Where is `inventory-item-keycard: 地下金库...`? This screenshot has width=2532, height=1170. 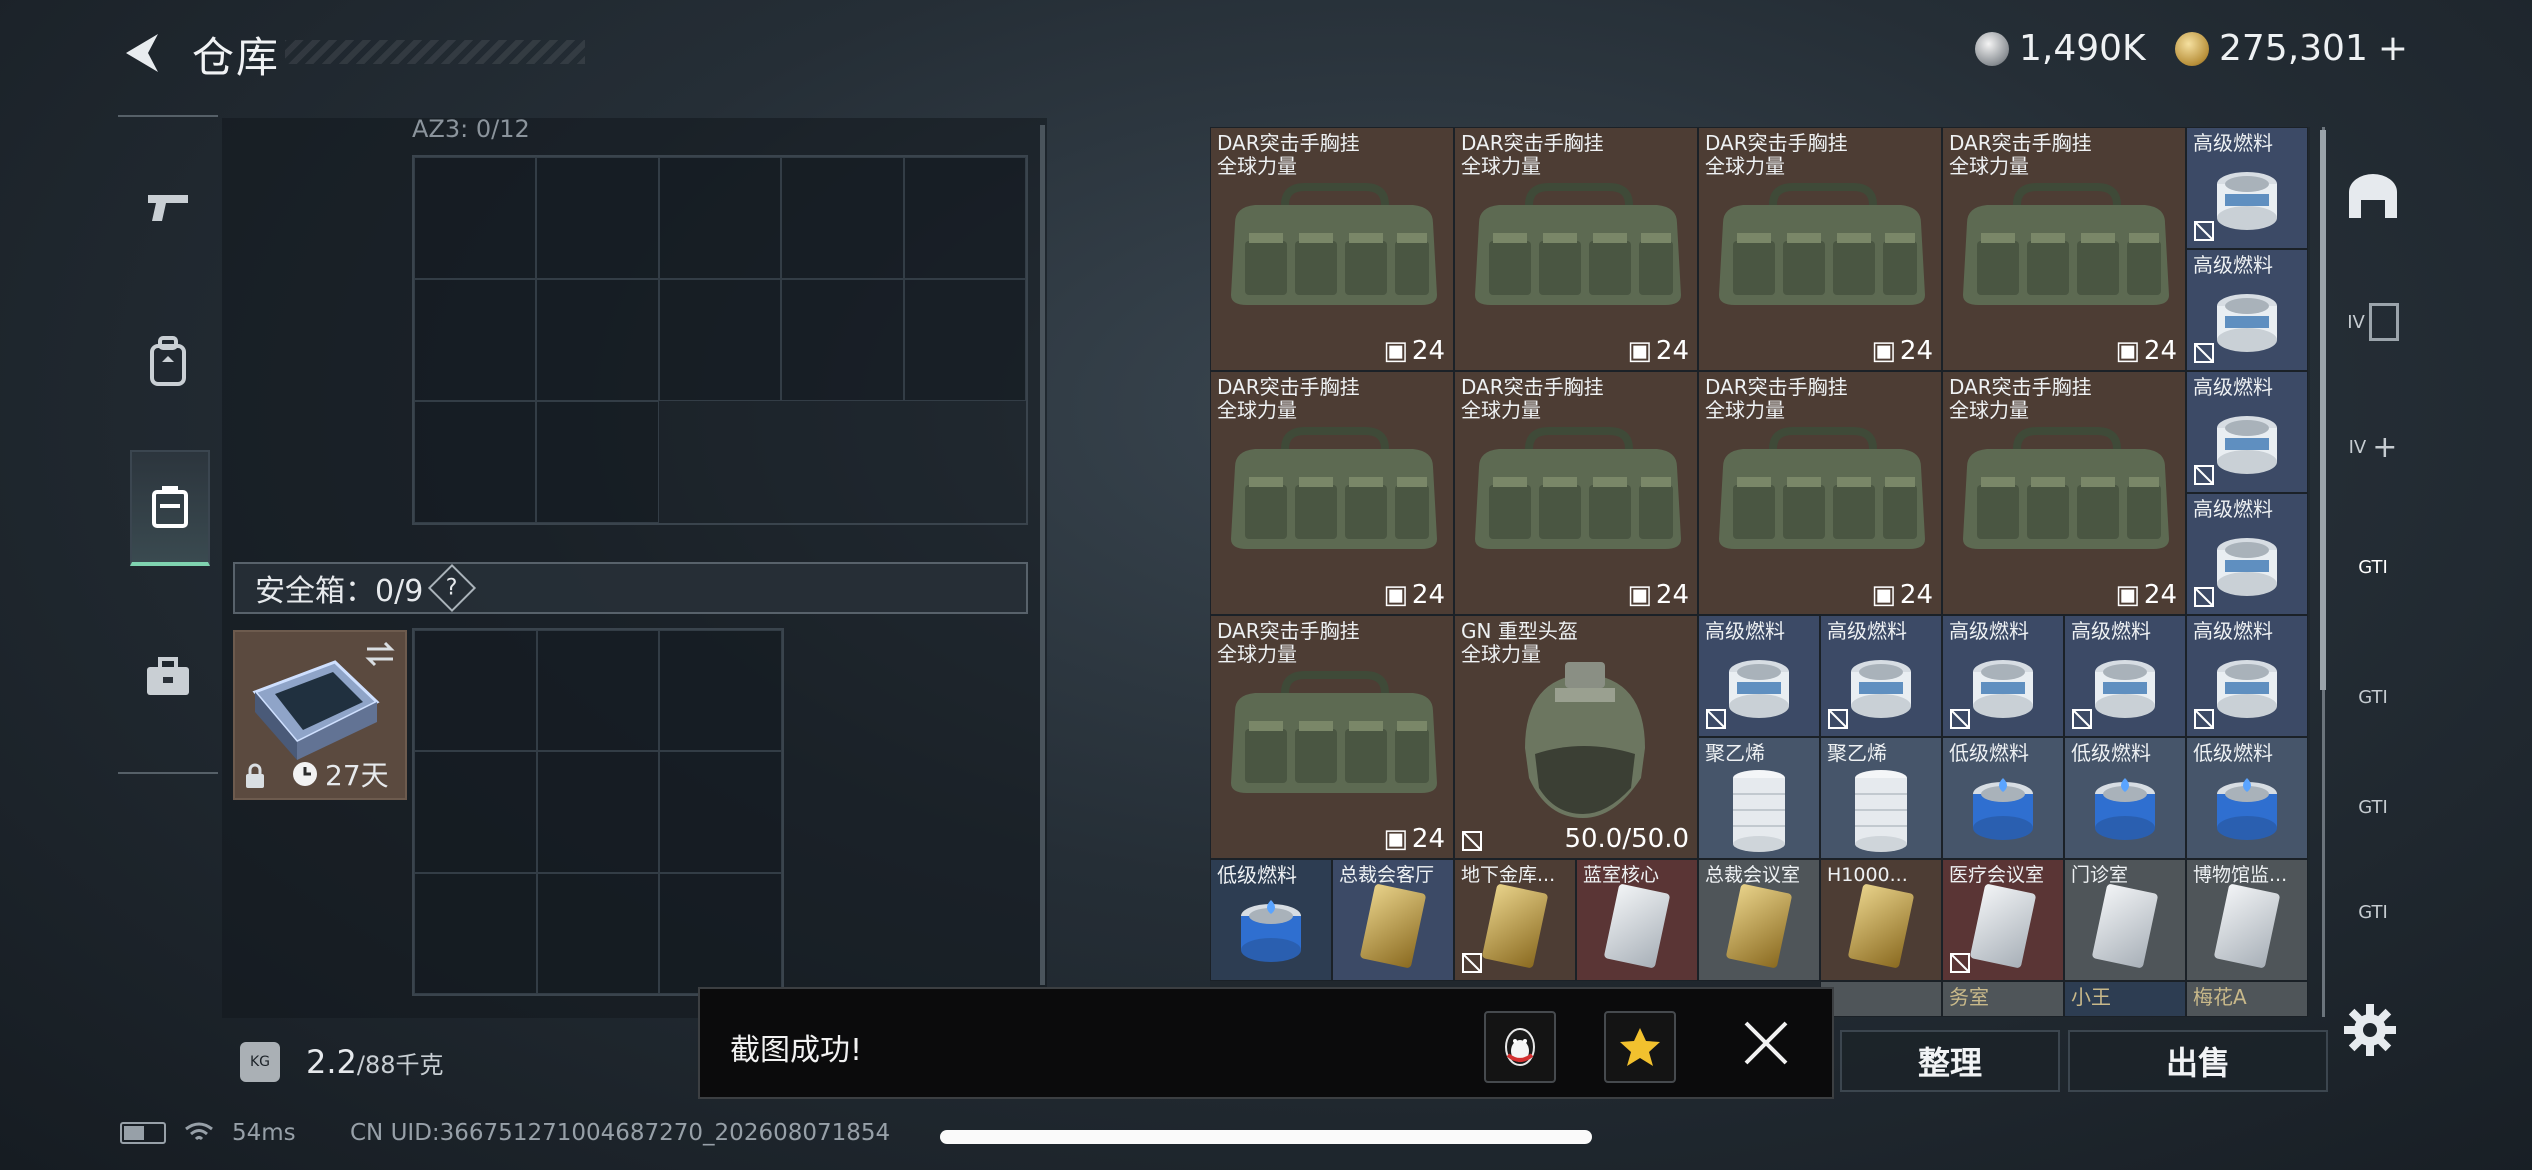
inventory-item-keycard: 地下金库... is located at coordinates (1515, 920).